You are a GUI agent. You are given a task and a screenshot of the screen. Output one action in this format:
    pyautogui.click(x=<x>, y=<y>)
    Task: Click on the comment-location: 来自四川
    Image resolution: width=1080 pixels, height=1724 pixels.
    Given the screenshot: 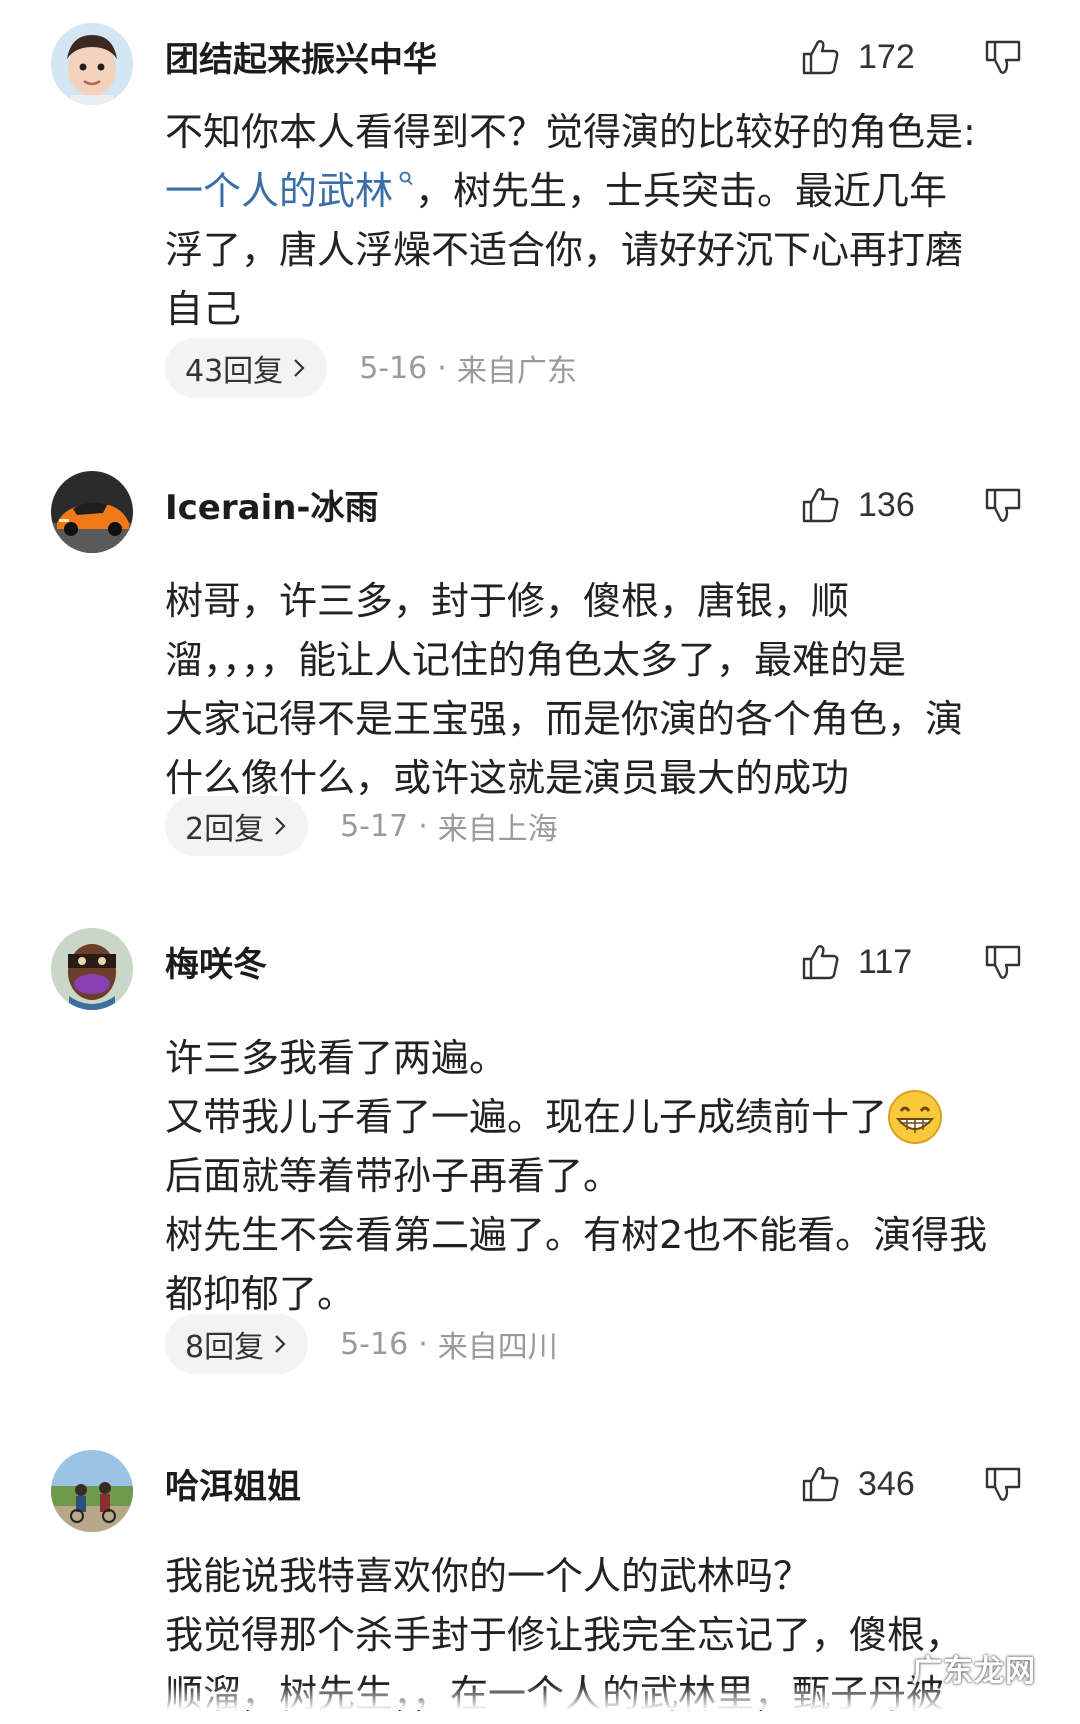 What is the action you would take?
    pyautogui.click(x=497, y=1347)
    